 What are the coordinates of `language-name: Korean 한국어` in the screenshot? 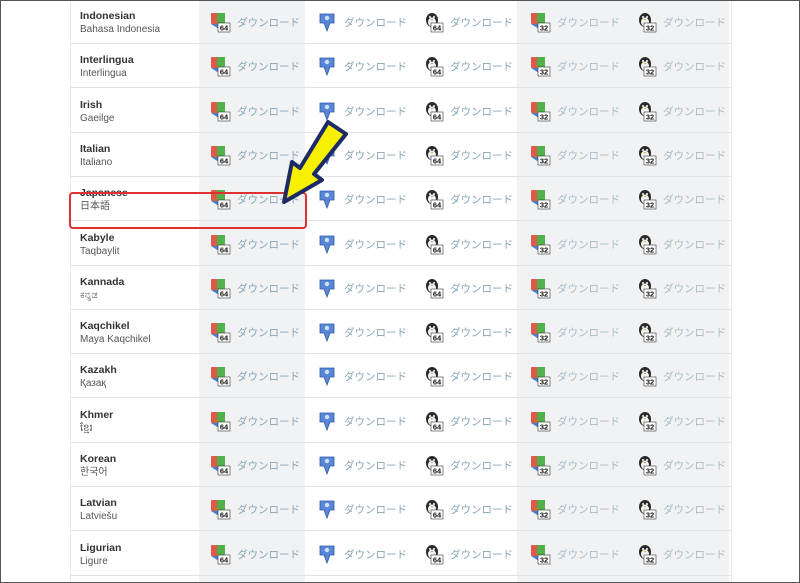 It's located at (140, 466).